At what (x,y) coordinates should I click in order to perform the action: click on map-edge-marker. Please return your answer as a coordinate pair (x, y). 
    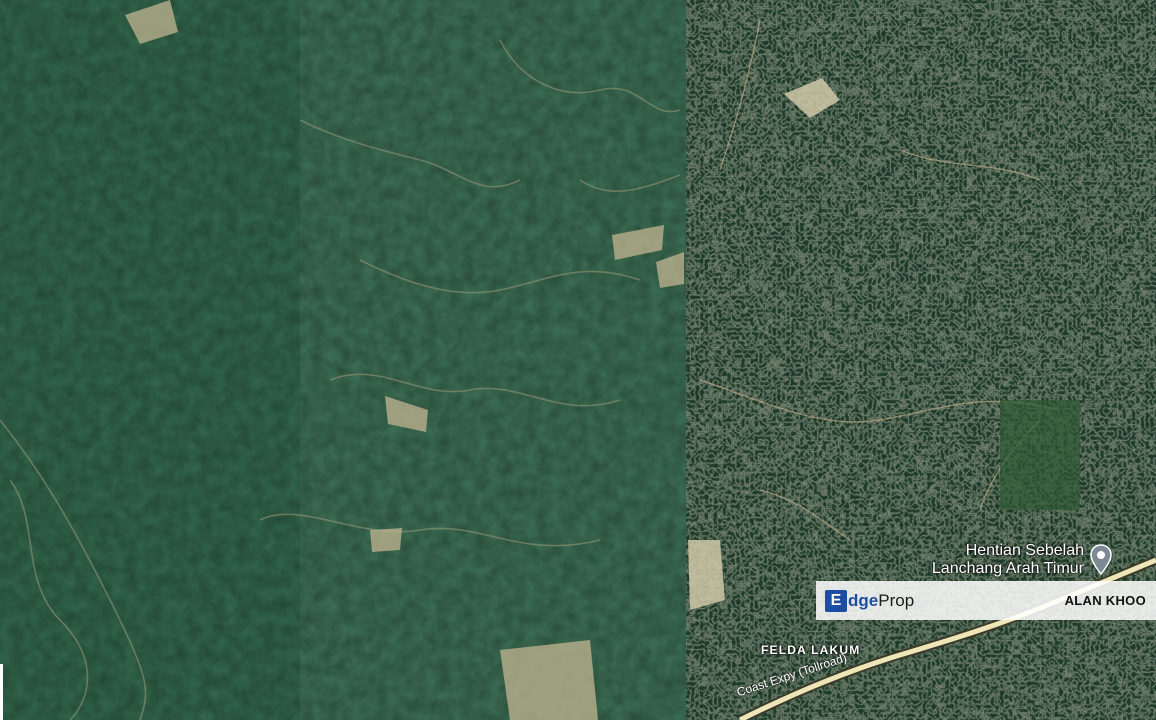
    Looking at the image, I should click on (1, 692).